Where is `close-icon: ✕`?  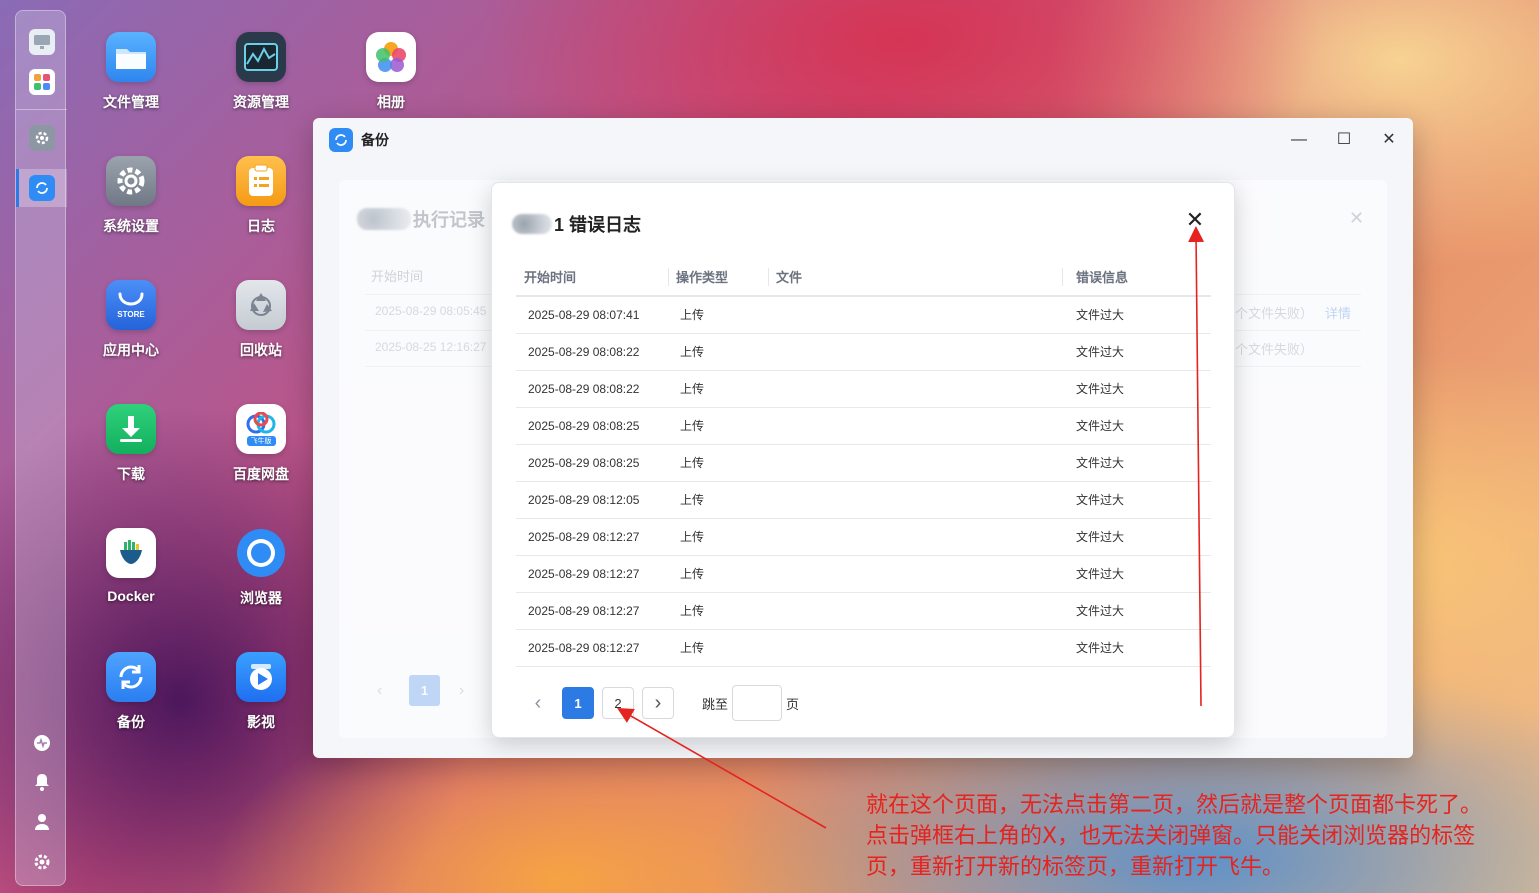 close-icon: ✕ is located at coordinates (1195, 220).